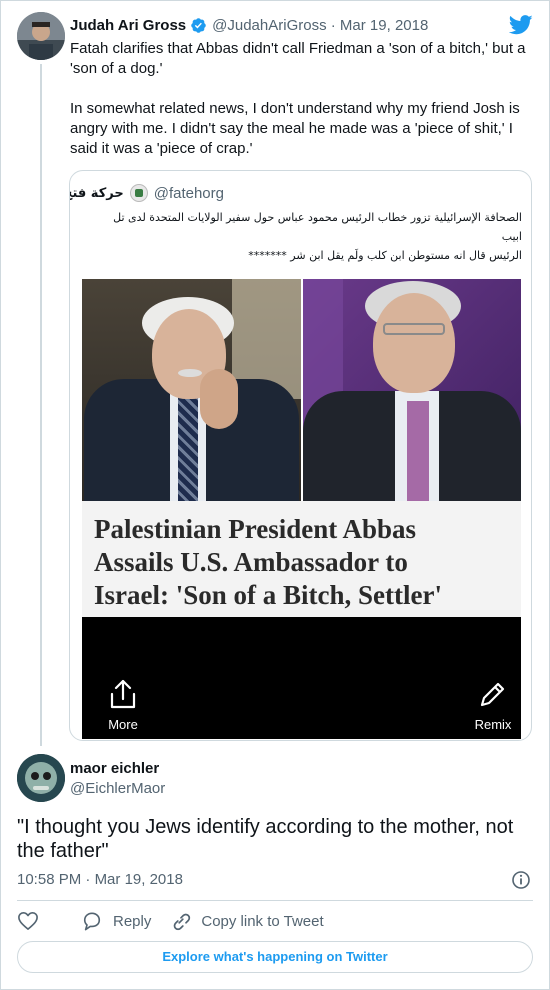 The image size is (550, 990). I want to click on verified-badge-icon, so click(198, 25).